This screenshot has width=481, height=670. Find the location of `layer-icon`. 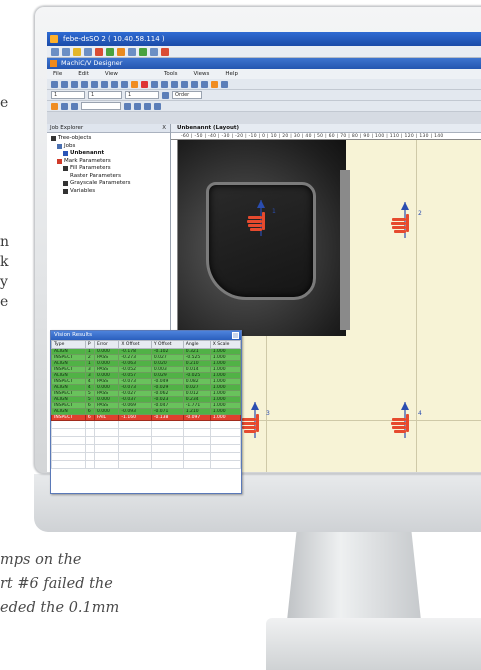

layer-icon is located at coordinates (157, 106).